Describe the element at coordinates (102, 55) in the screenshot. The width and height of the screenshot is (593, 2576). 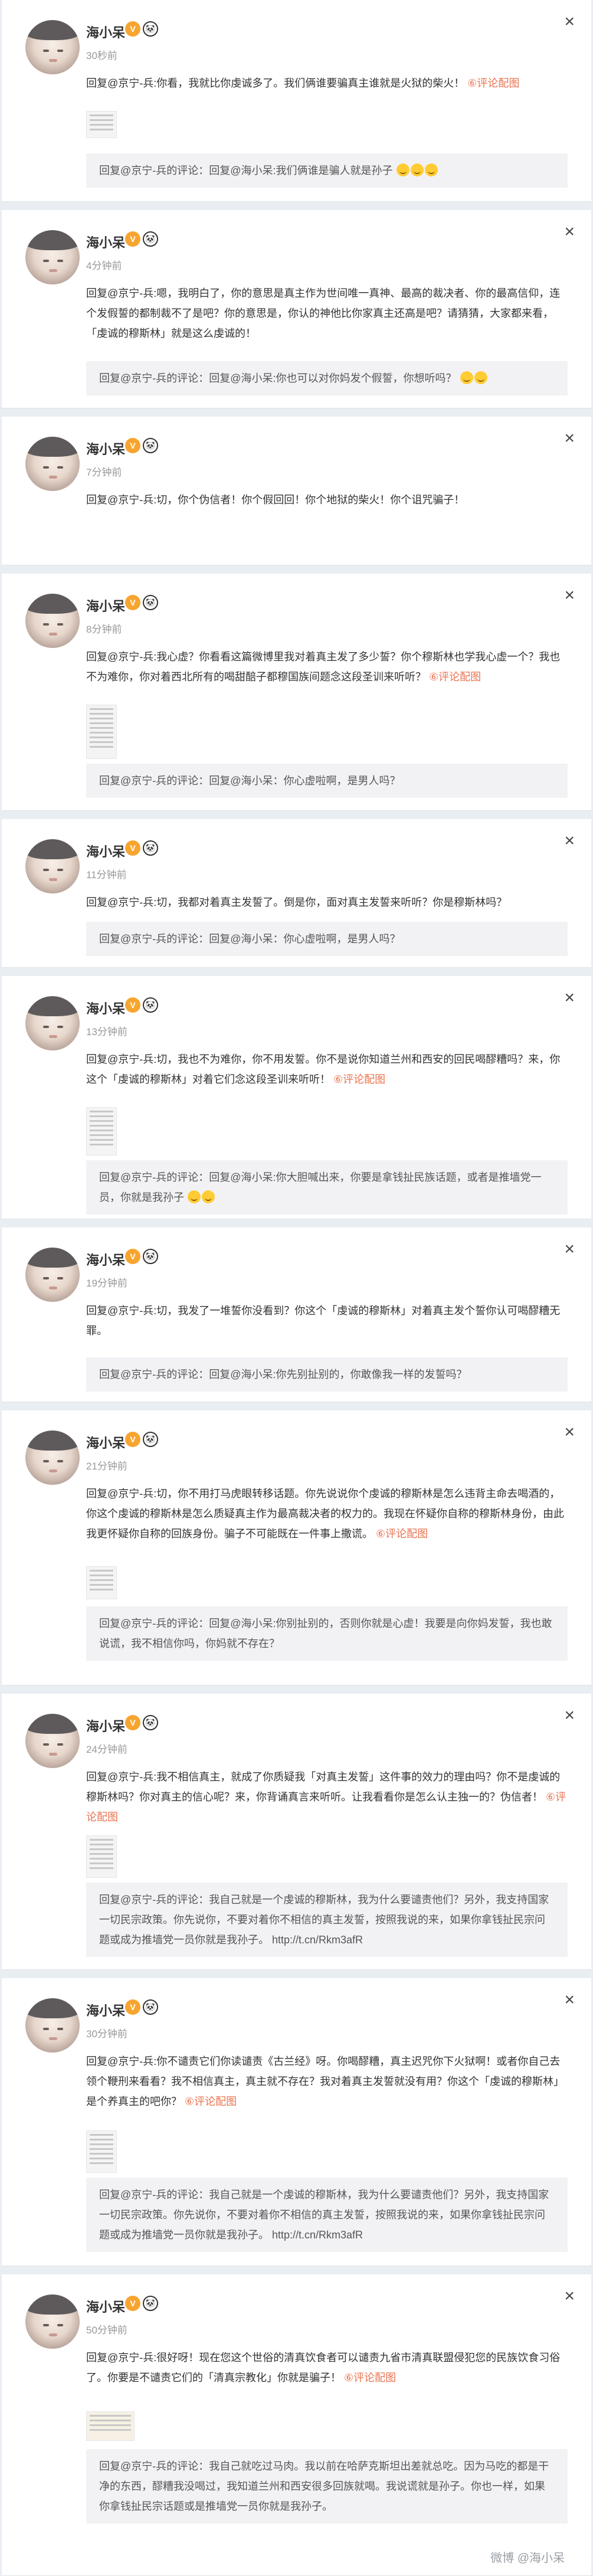
I see `timestamp: 30秒前` at that location.